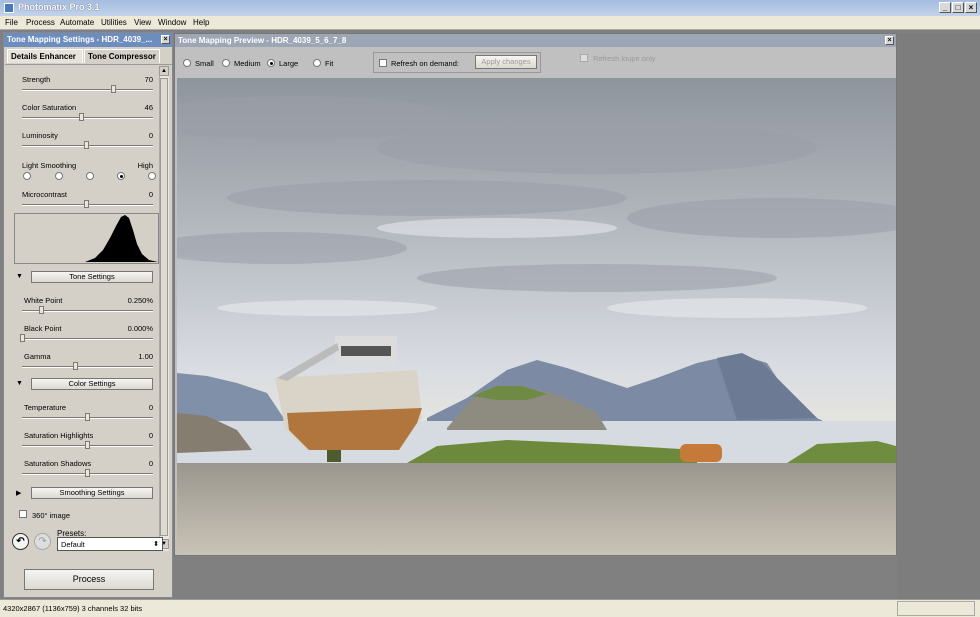 This screenshot has height=617, width=980. I want to click on white-point-label: White Point, so click(43, 300).